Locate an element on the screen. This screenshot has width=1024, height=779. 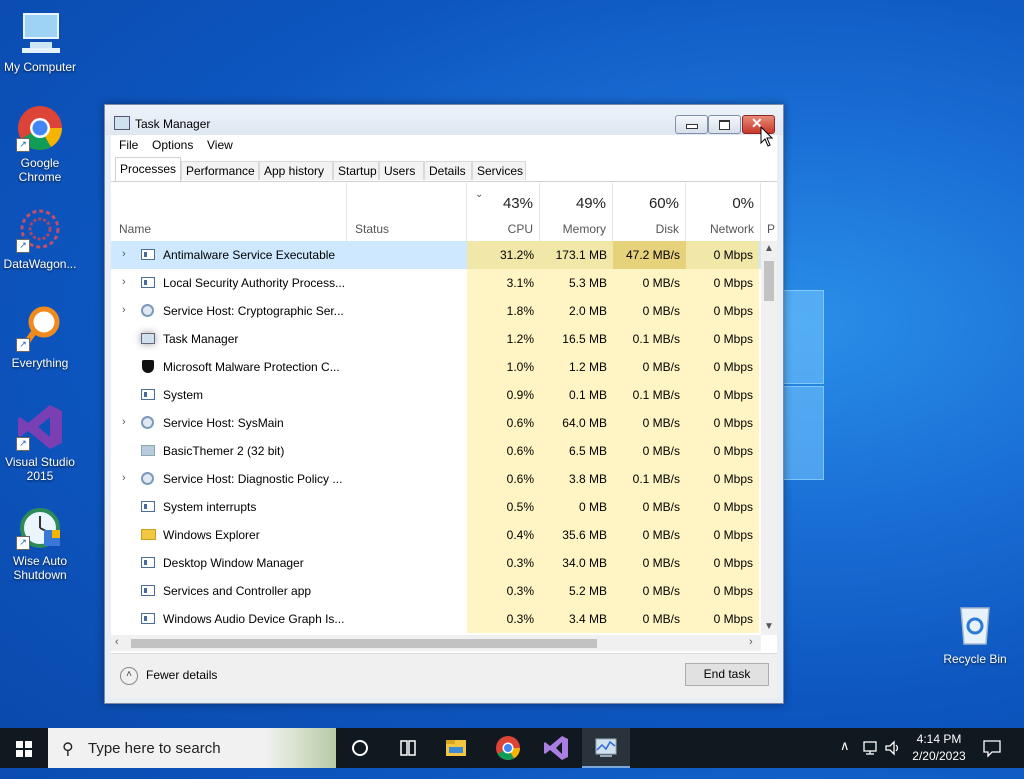
taskbar-search-box: ⚲ Type here to search is located at coordinates (192, 748).